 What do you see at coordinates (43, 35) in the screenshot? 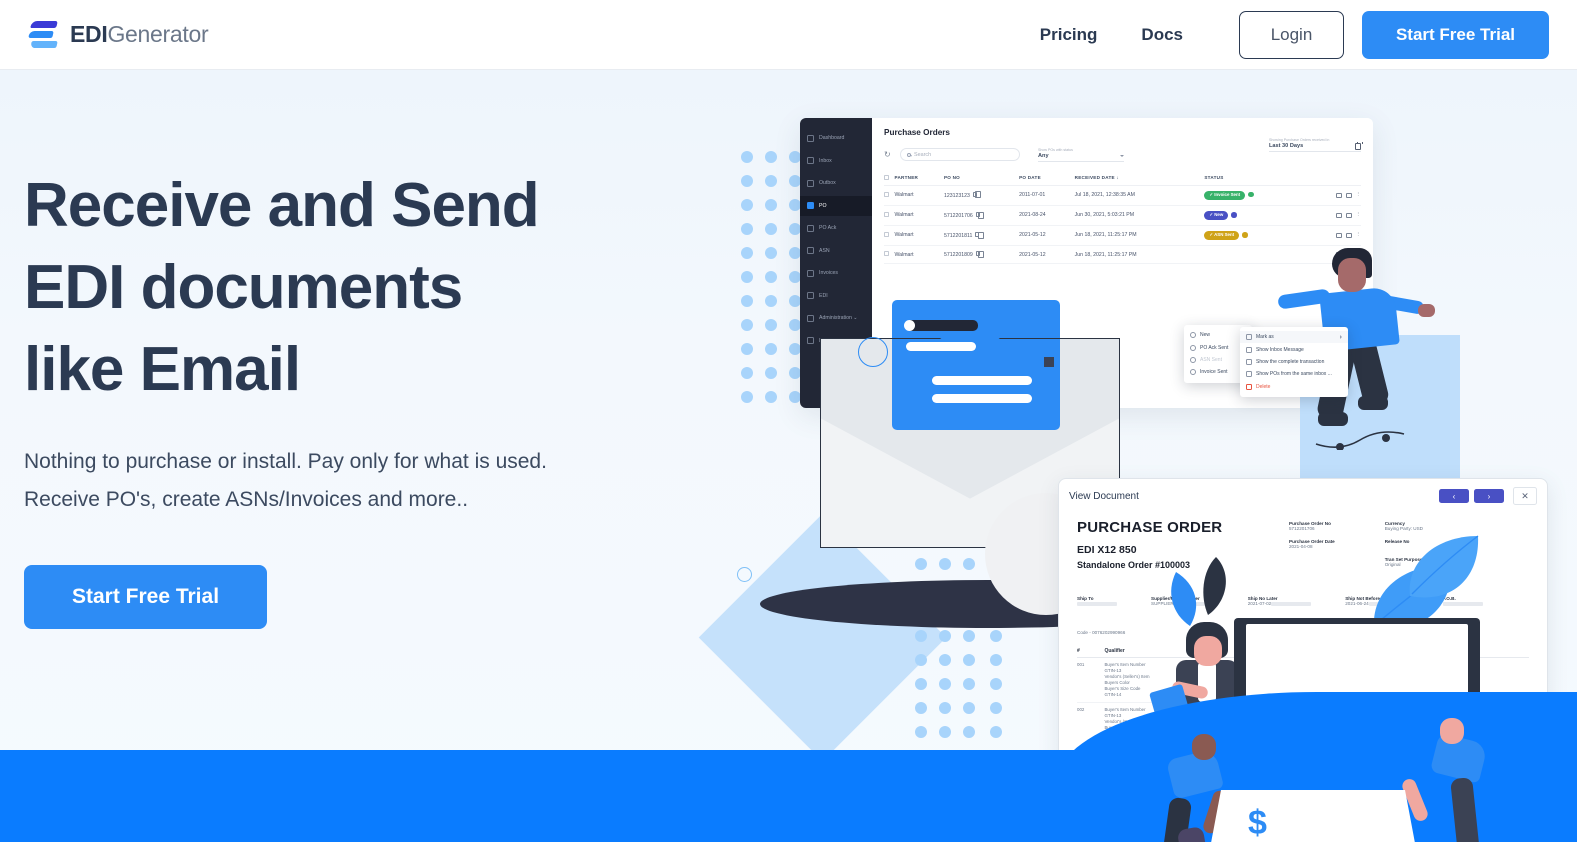
I see `edi-logo-icon` at bounding box center [43, 35].